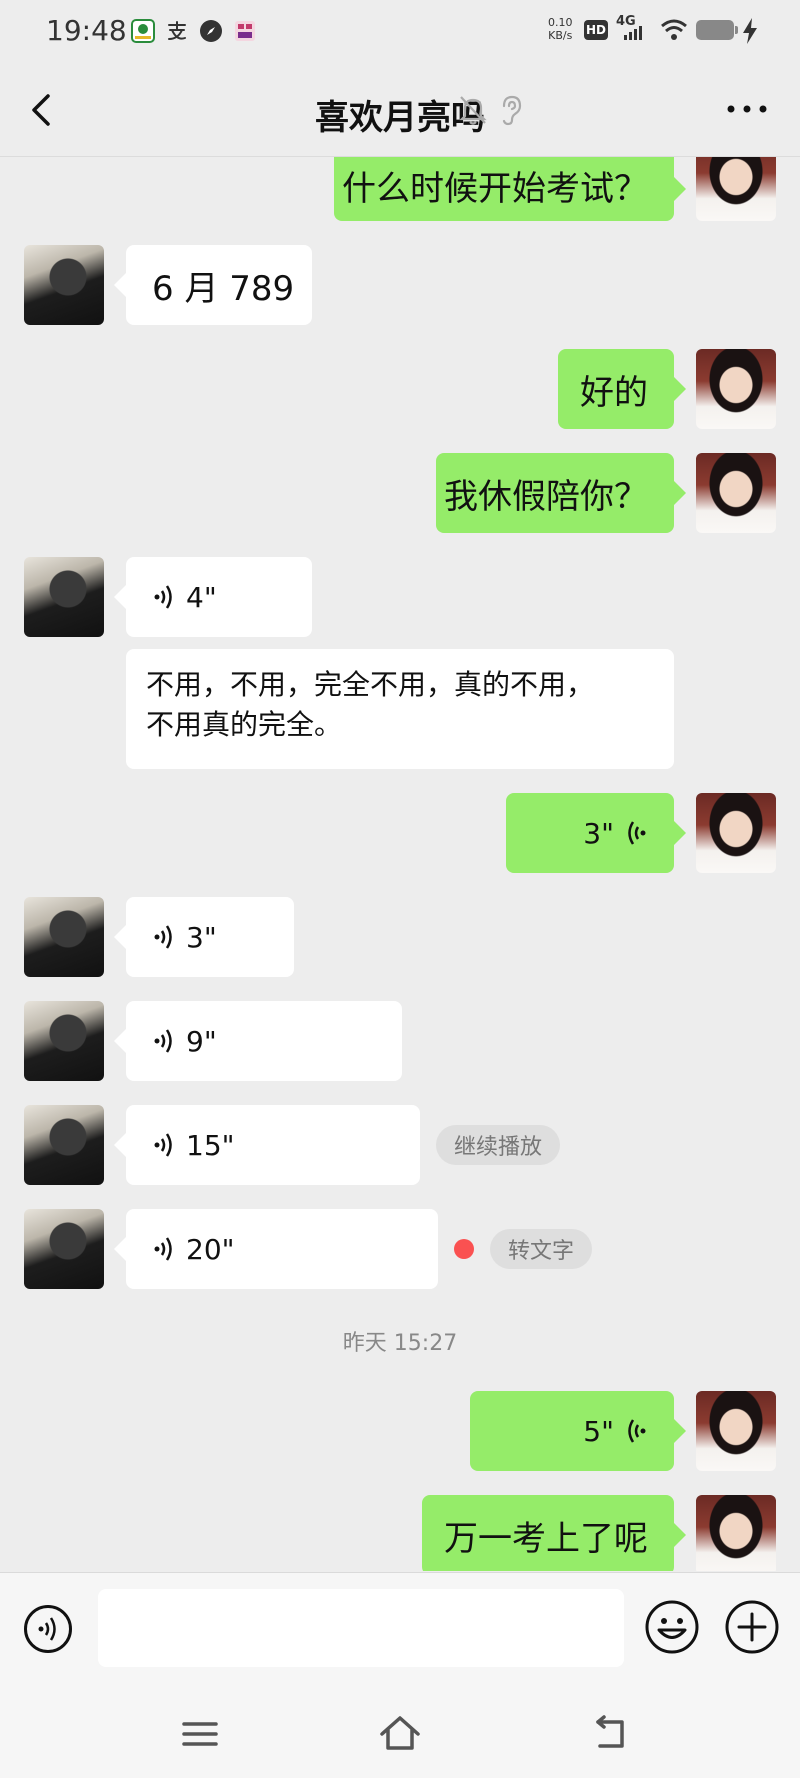 This screenshot has width=800, height=1778. Describe the element at coordinates (736, 30) in the screenshot. I see `battery-nub` at that location.